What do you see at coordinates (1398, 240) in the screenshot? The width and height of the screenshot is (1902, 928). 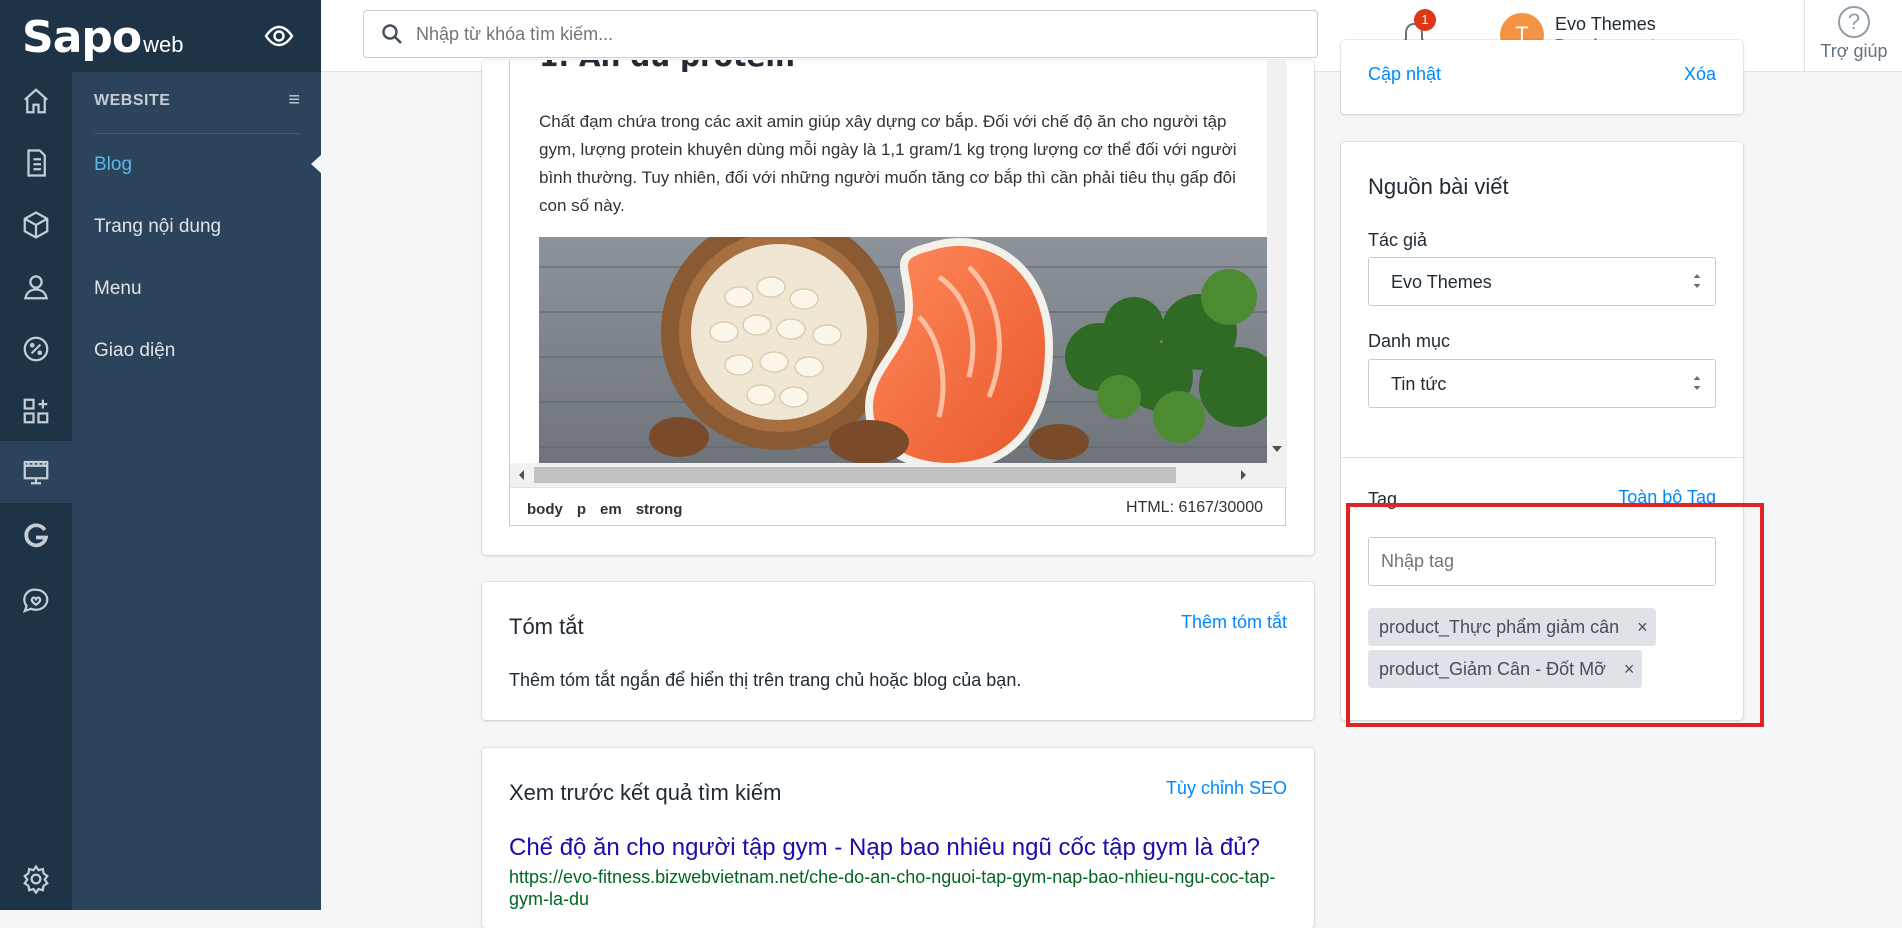 I see `author-label: Tác giả` at bounding box center [1398, 240].